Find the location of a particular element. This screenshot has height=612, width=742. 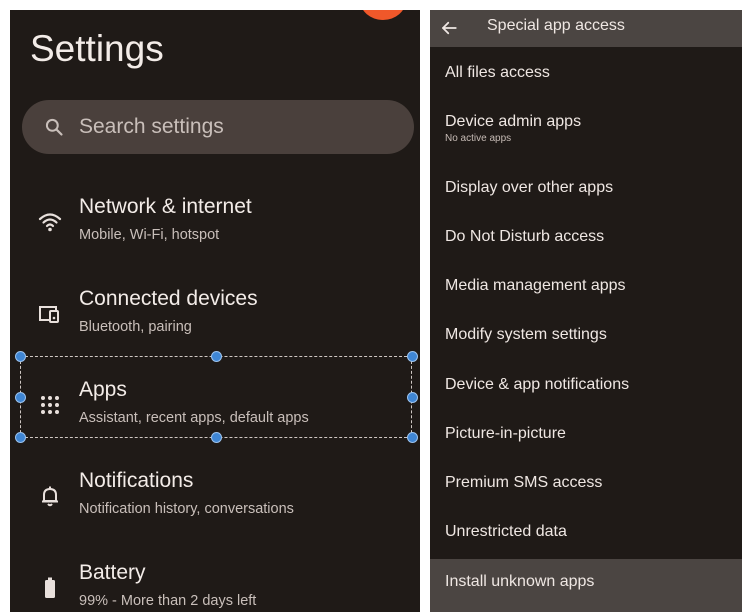

search-placeholder: Search settings is located at coordinates (151, 126).